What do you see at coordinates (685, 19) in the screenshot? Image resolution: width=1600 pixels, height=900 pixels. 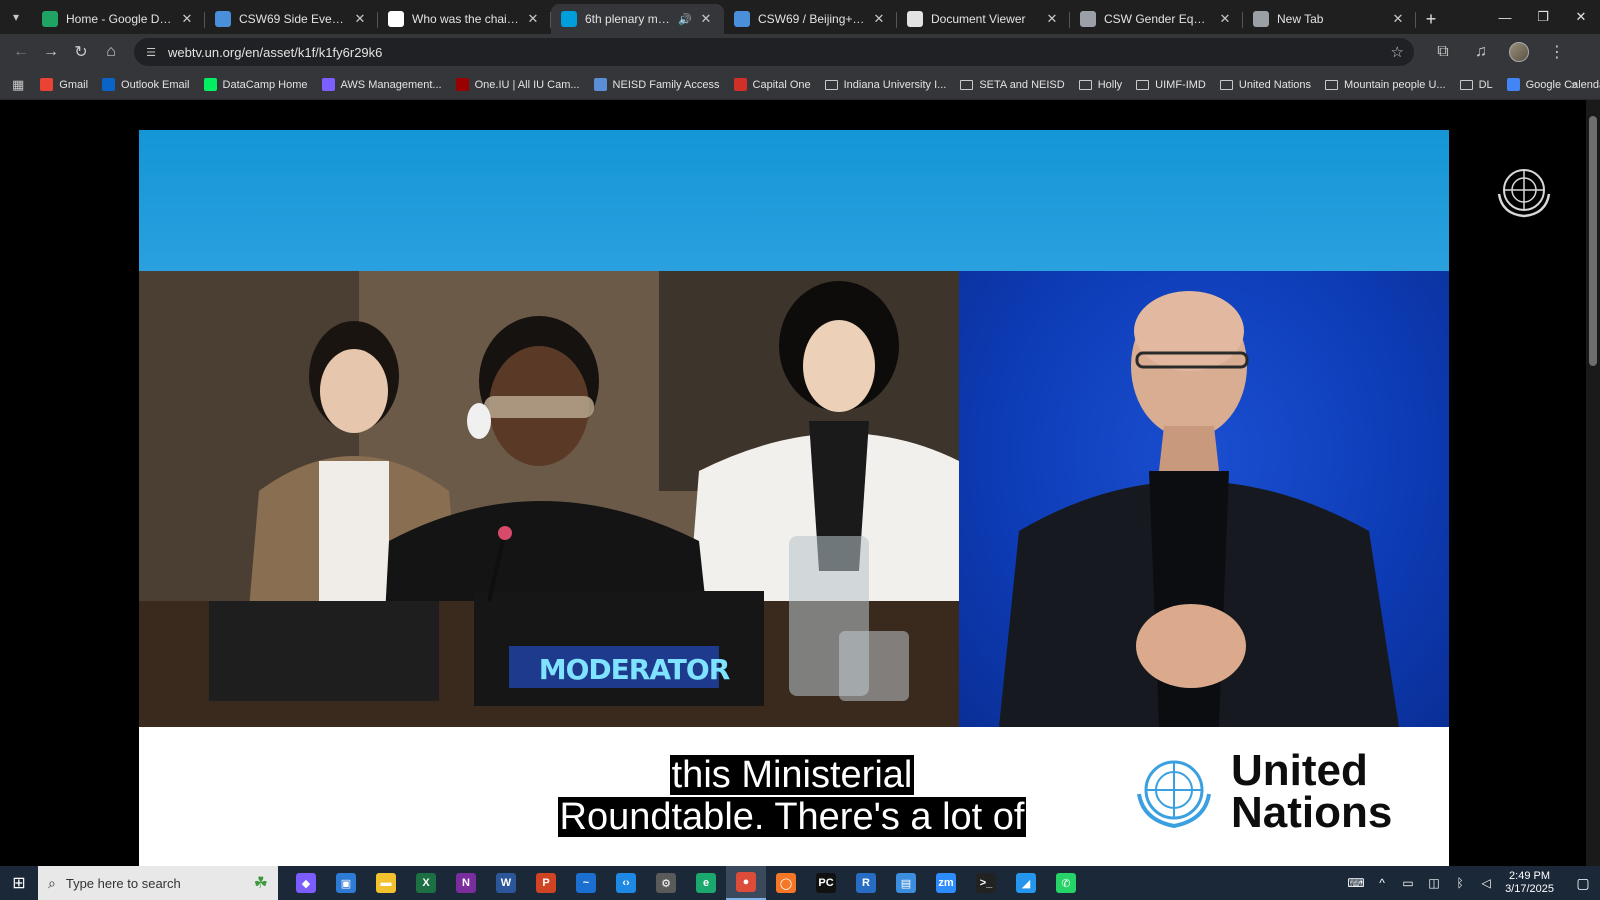 I see `speaker-icon: 🔊` at bounding box center [685, 19].